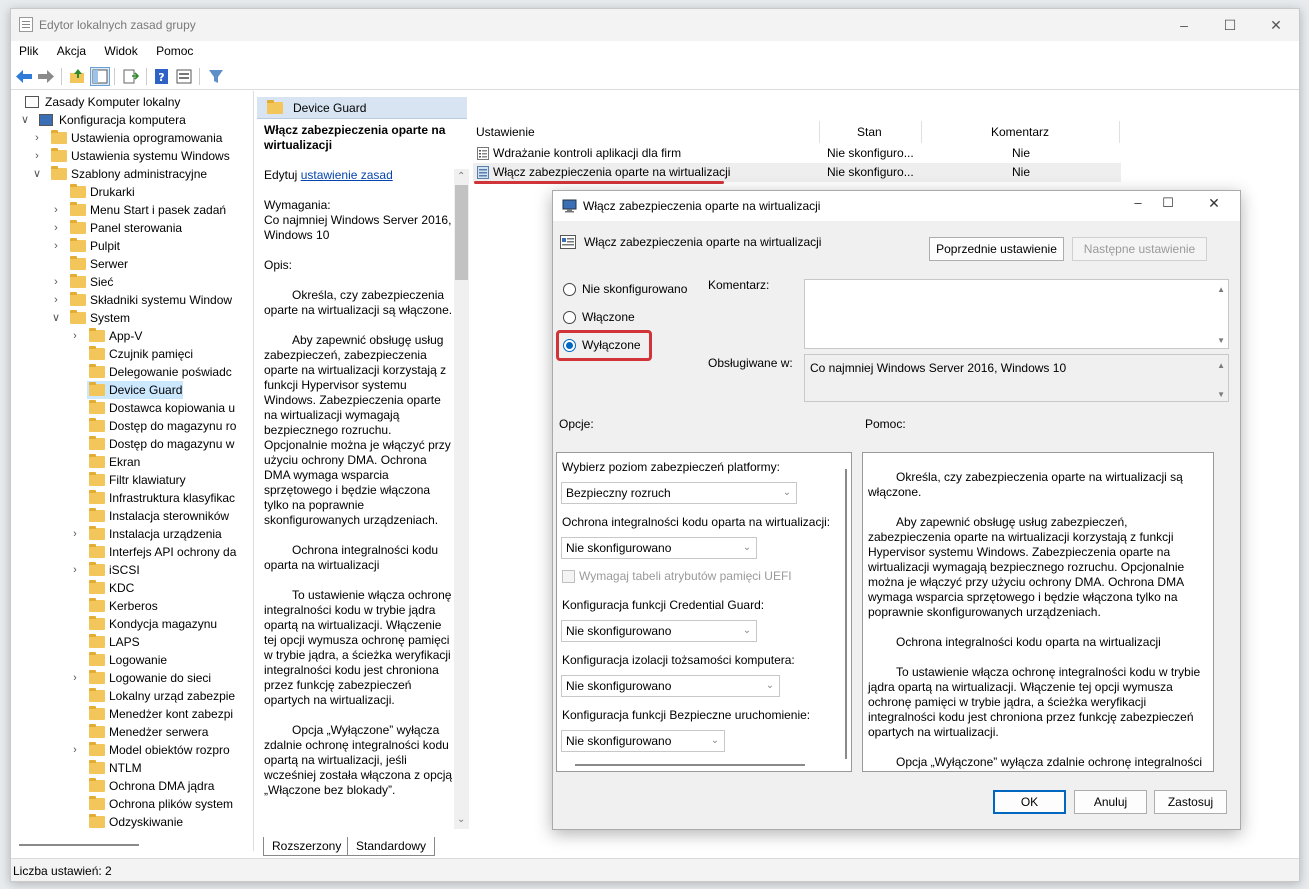  Describe the element at coordinates (145, 318) in the screenshot. I see `tree-item: ∨ System` at that location.